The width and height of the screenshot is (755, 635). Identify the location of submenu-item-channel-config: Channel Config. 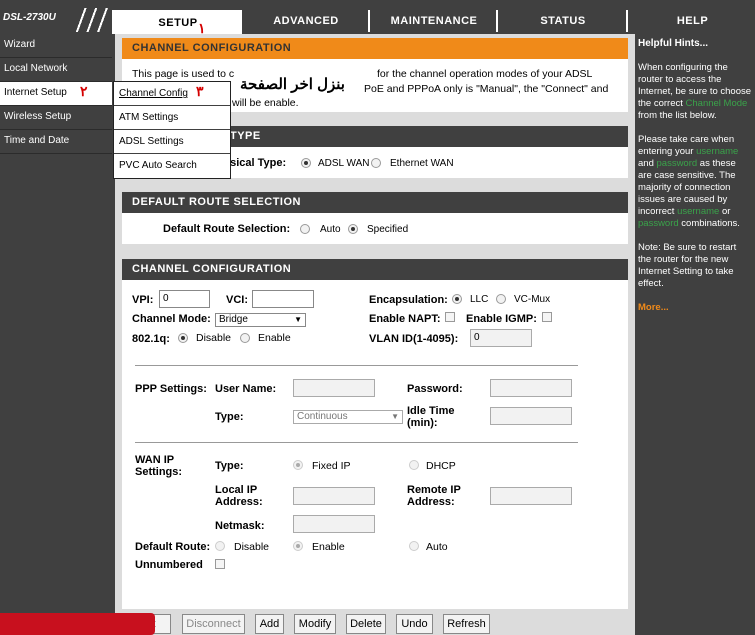
(172, 94).